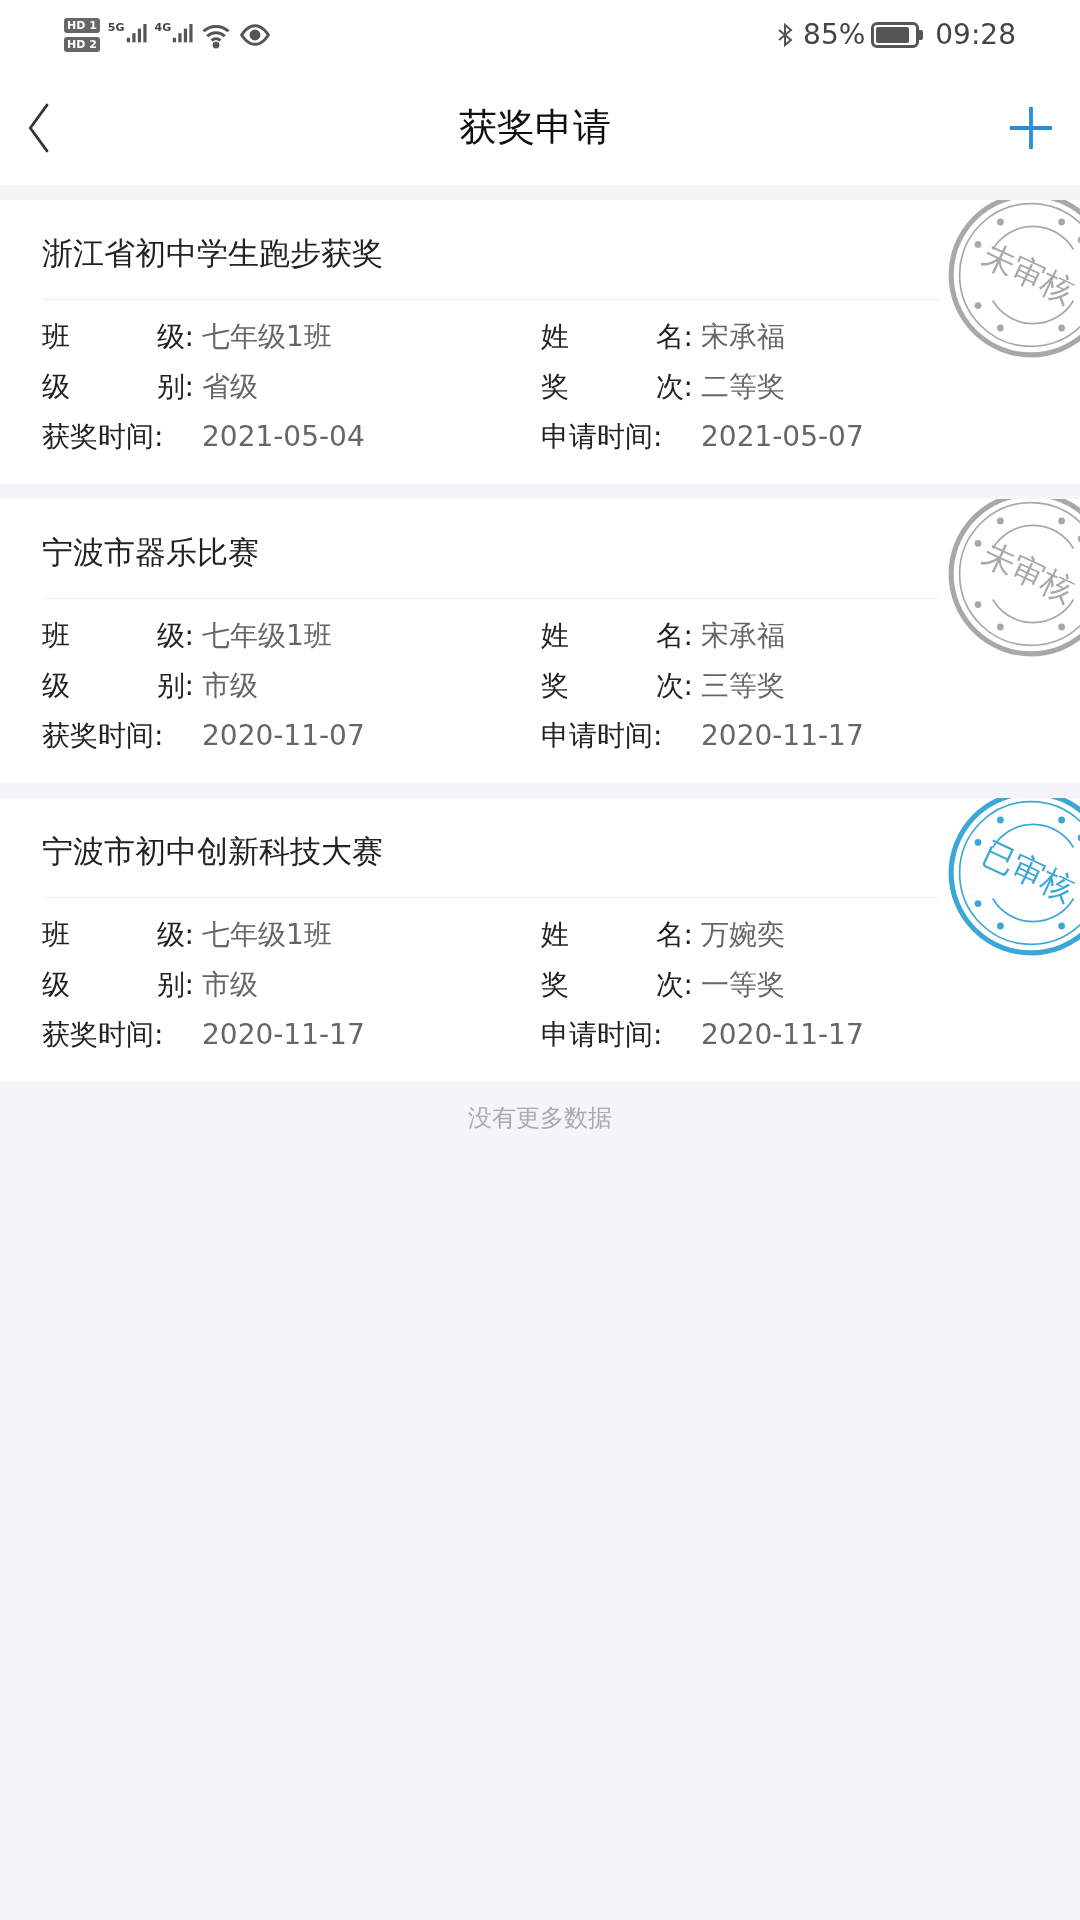 This screenshot has height=1920, width=1080. What do you see at coordinates (150, 553) in the screenshot?
I see `award-title: 宁波市器乐比赛` at bounding box center [150, 553].